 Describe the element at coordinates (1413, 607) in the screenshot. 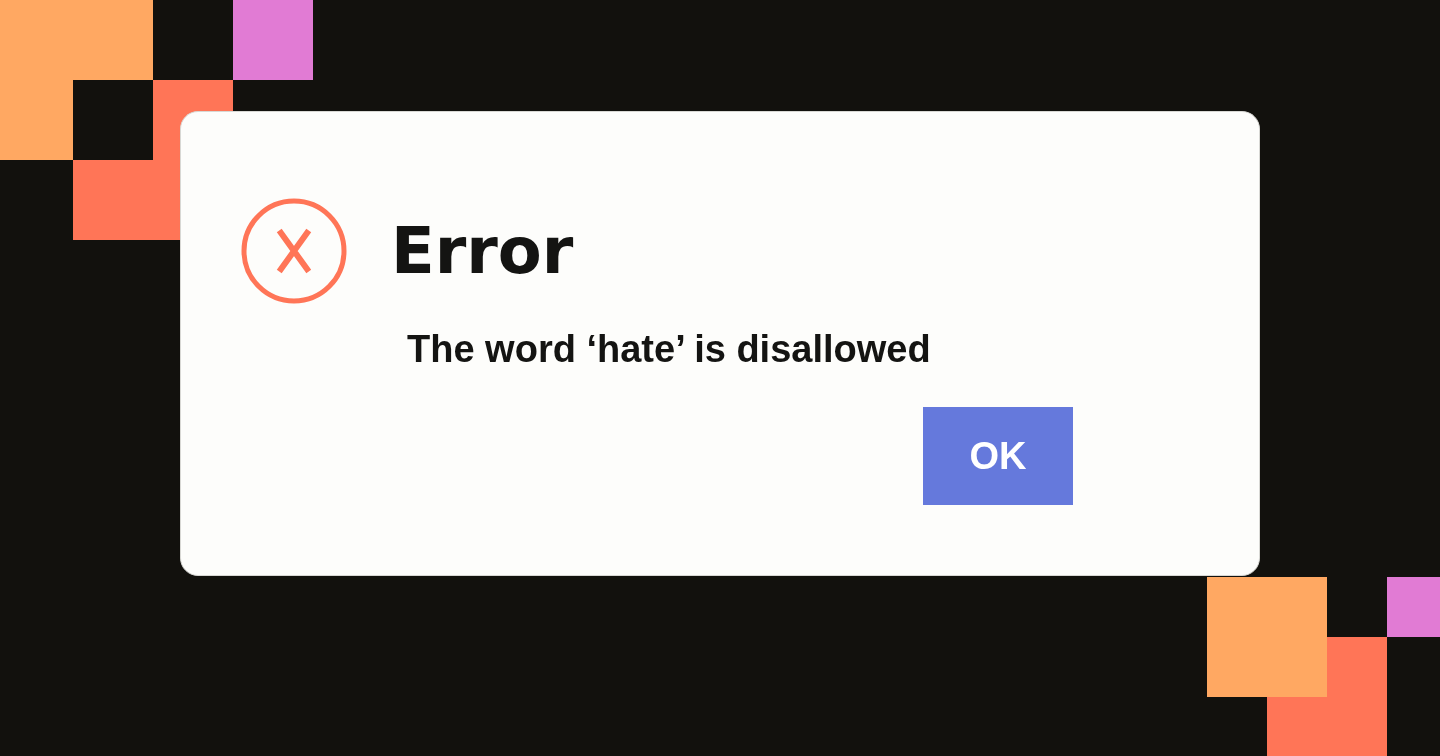

I see `decor-square` at that location.